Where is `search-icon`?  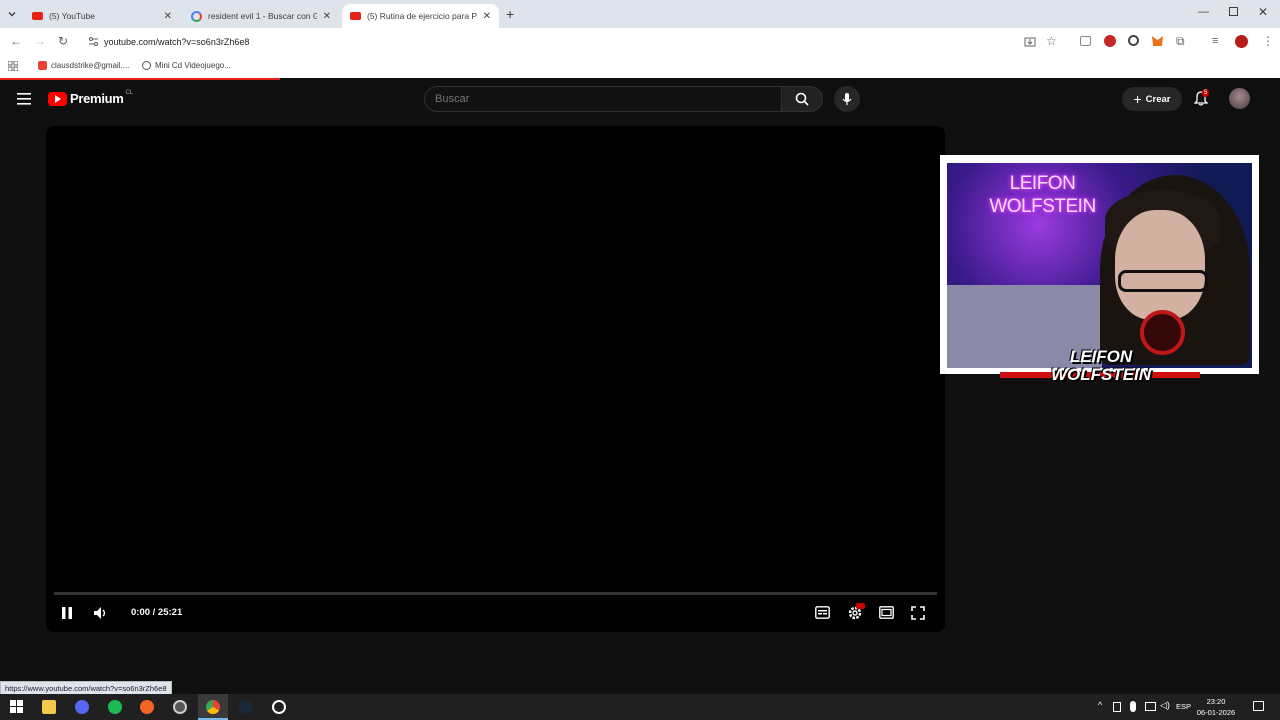
search-icon is located at coordinates (802, 99).